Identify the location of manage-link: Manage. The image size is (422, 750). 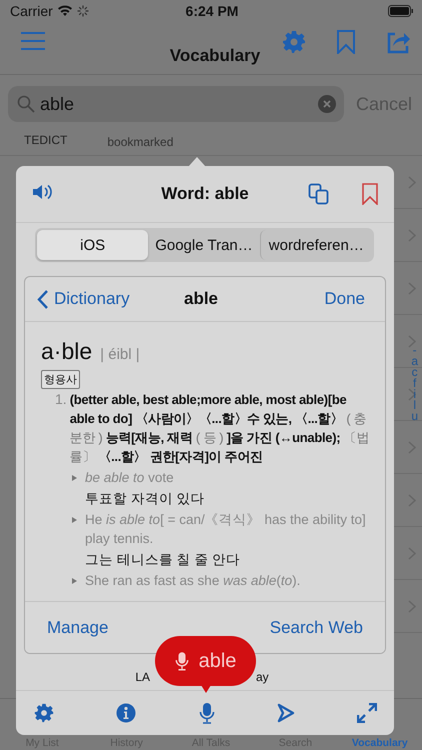
(77, 628).